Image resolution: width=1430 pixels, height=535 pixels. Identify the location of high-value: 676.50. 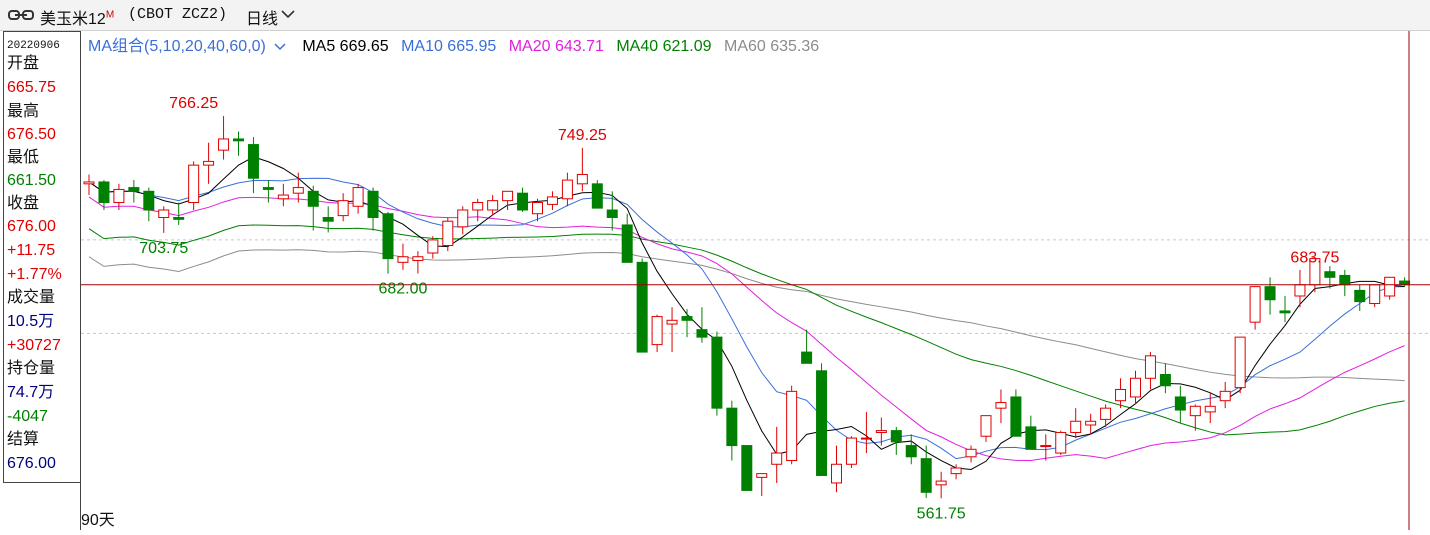
(31, 134).